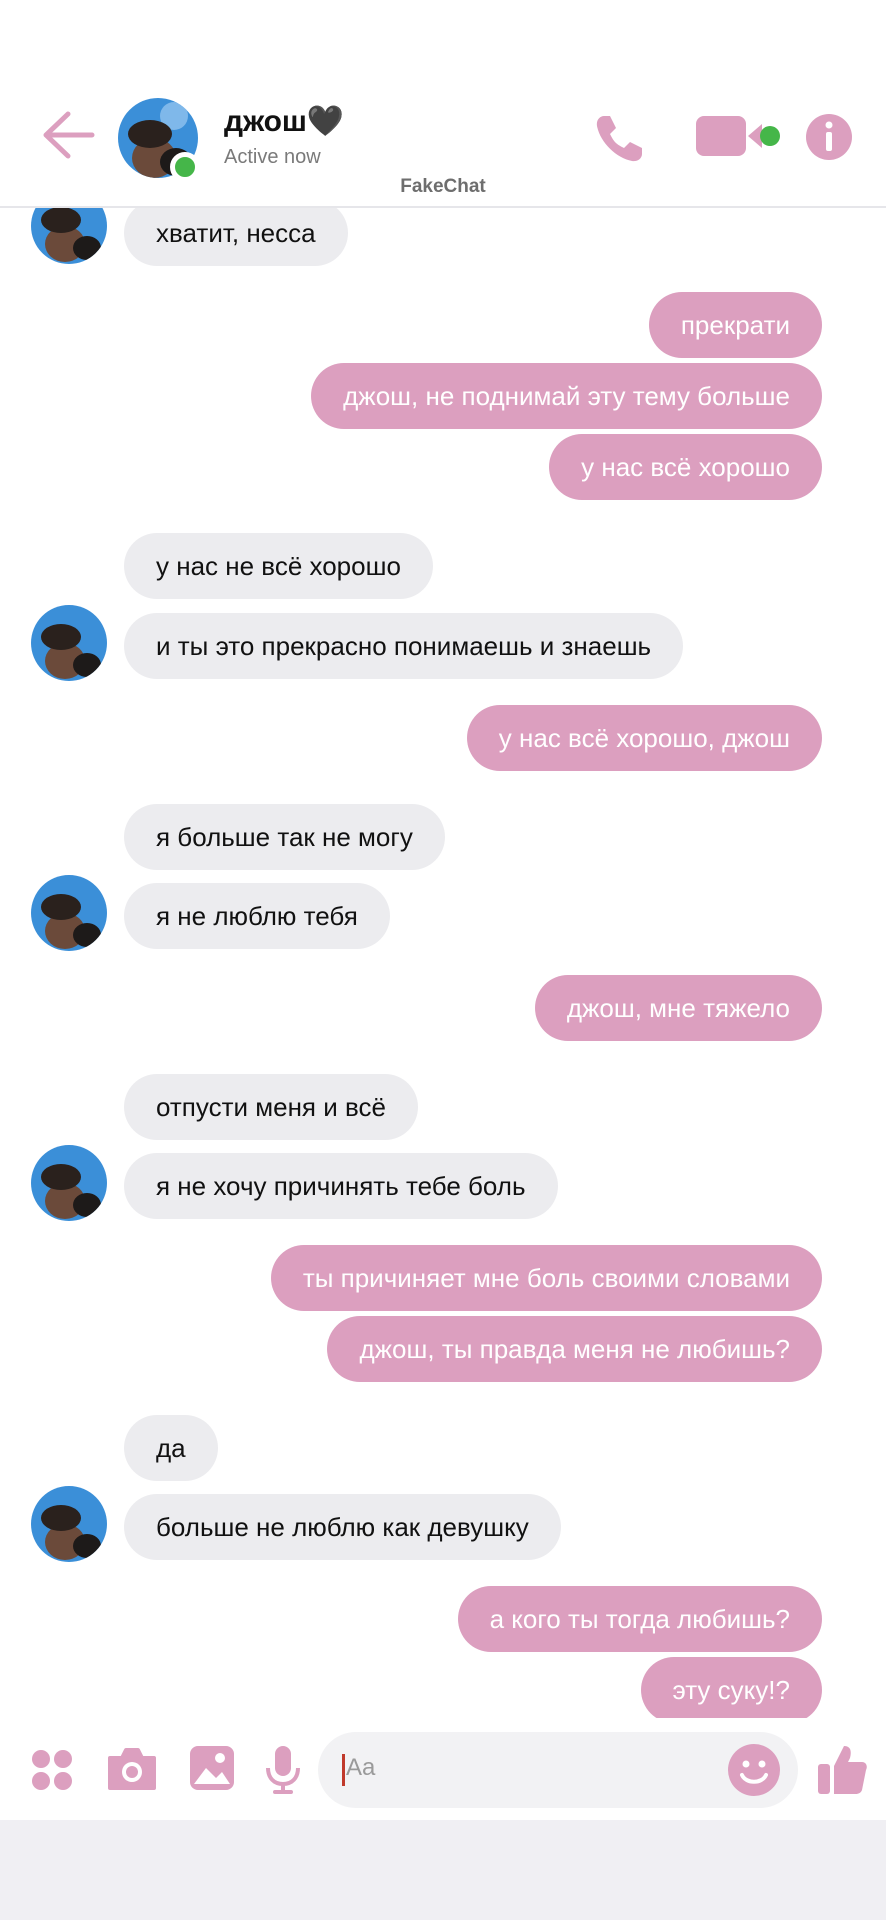  I want to click on emoji-icon, so click(754, 1770).